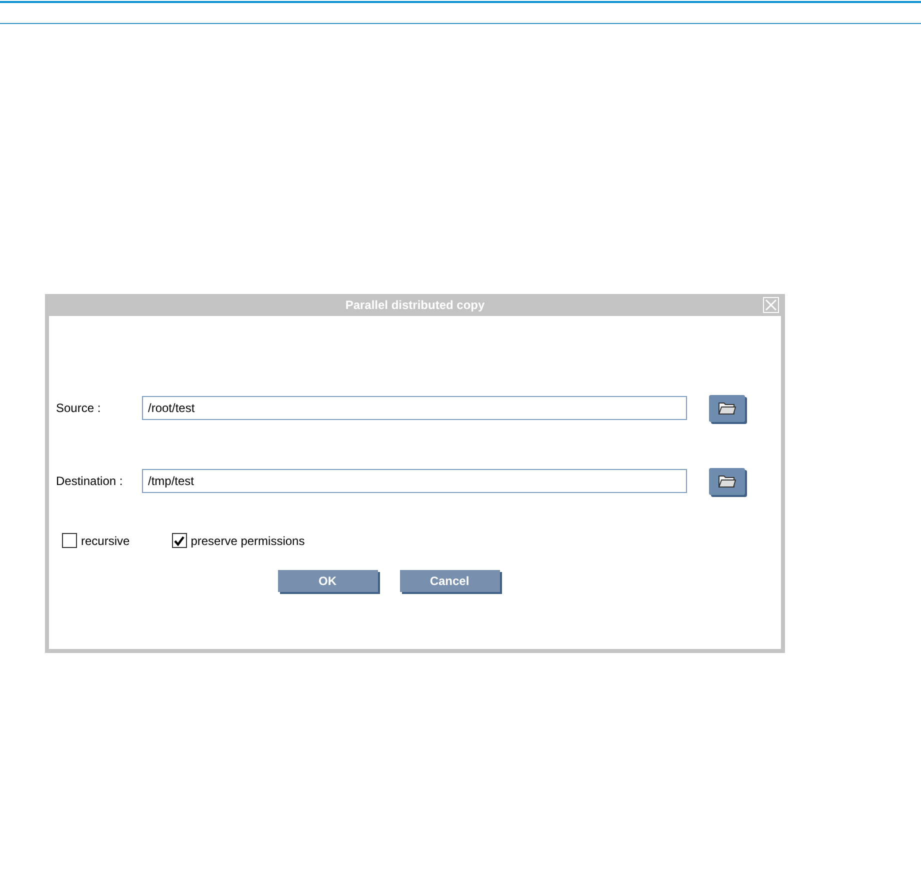  I want to click on path-field: /tmp/test, so click(414, 481).